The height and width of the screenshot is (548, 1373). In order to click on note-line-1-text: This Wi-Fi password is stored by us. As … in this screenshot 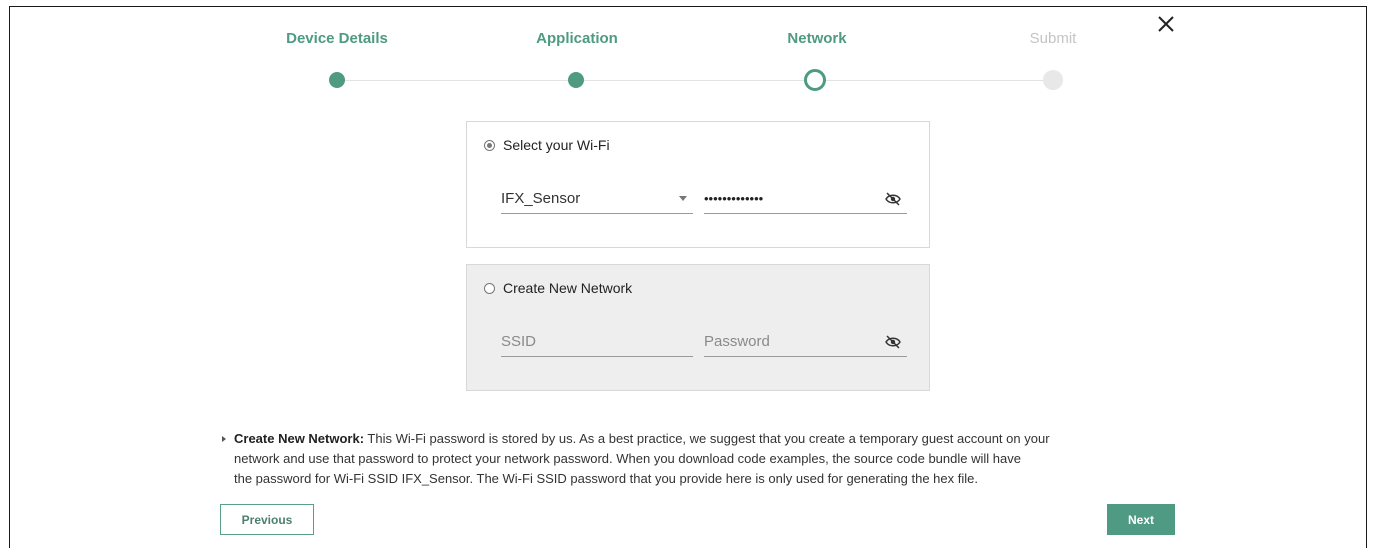, I will do `click(707, 438)`.